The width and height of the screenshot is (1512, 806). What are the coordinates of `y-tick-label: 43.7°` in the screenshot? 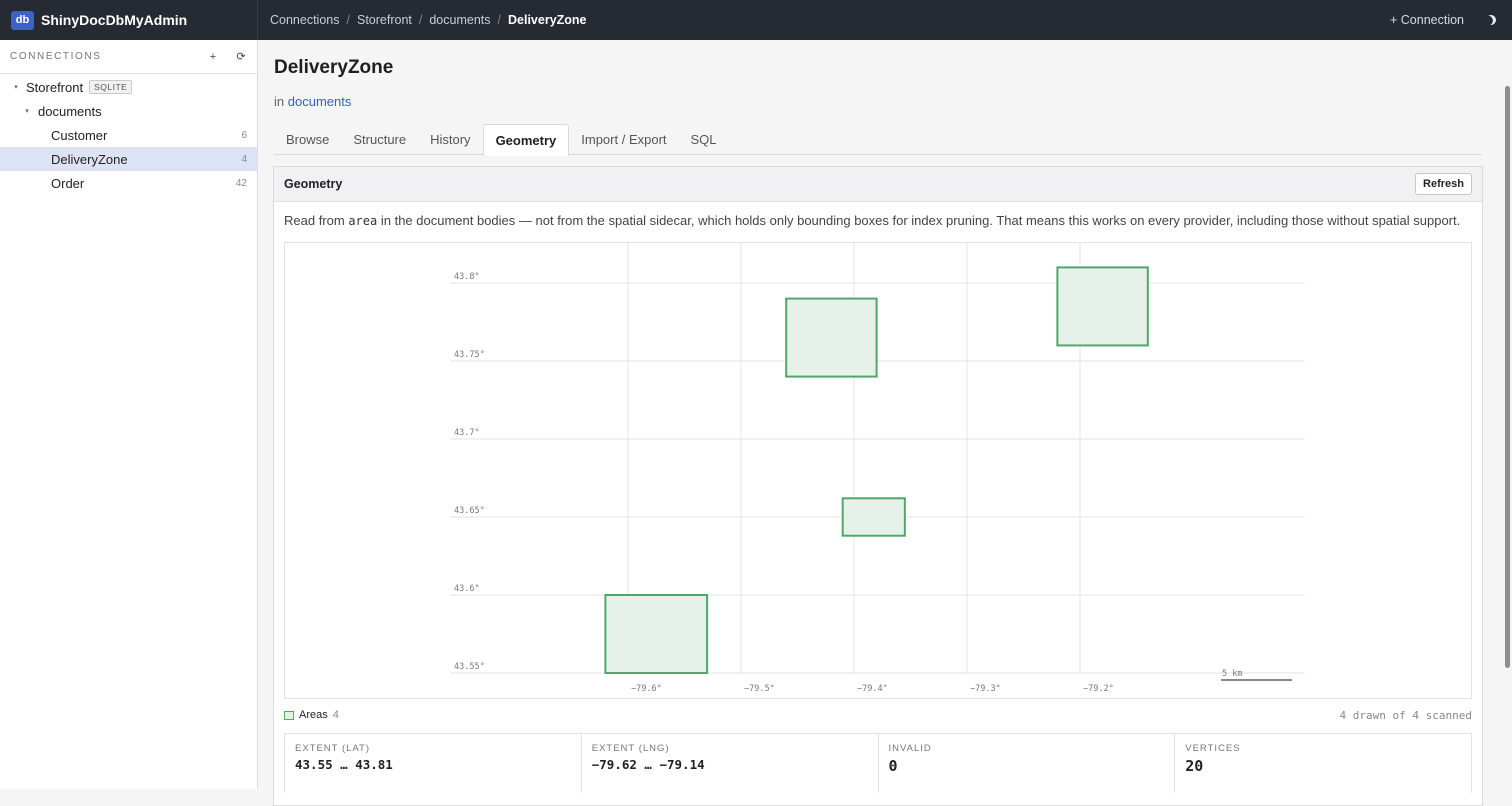 It's located at (467, 433).